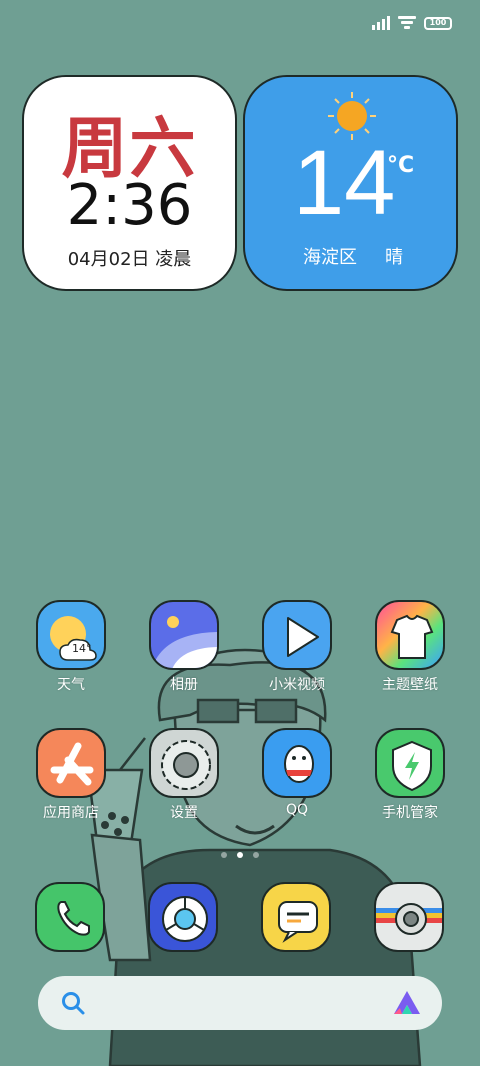 Image resolution: width=480 pixels, height=1066 pixels. I want to click on wifi-icon, so click(407, 22).